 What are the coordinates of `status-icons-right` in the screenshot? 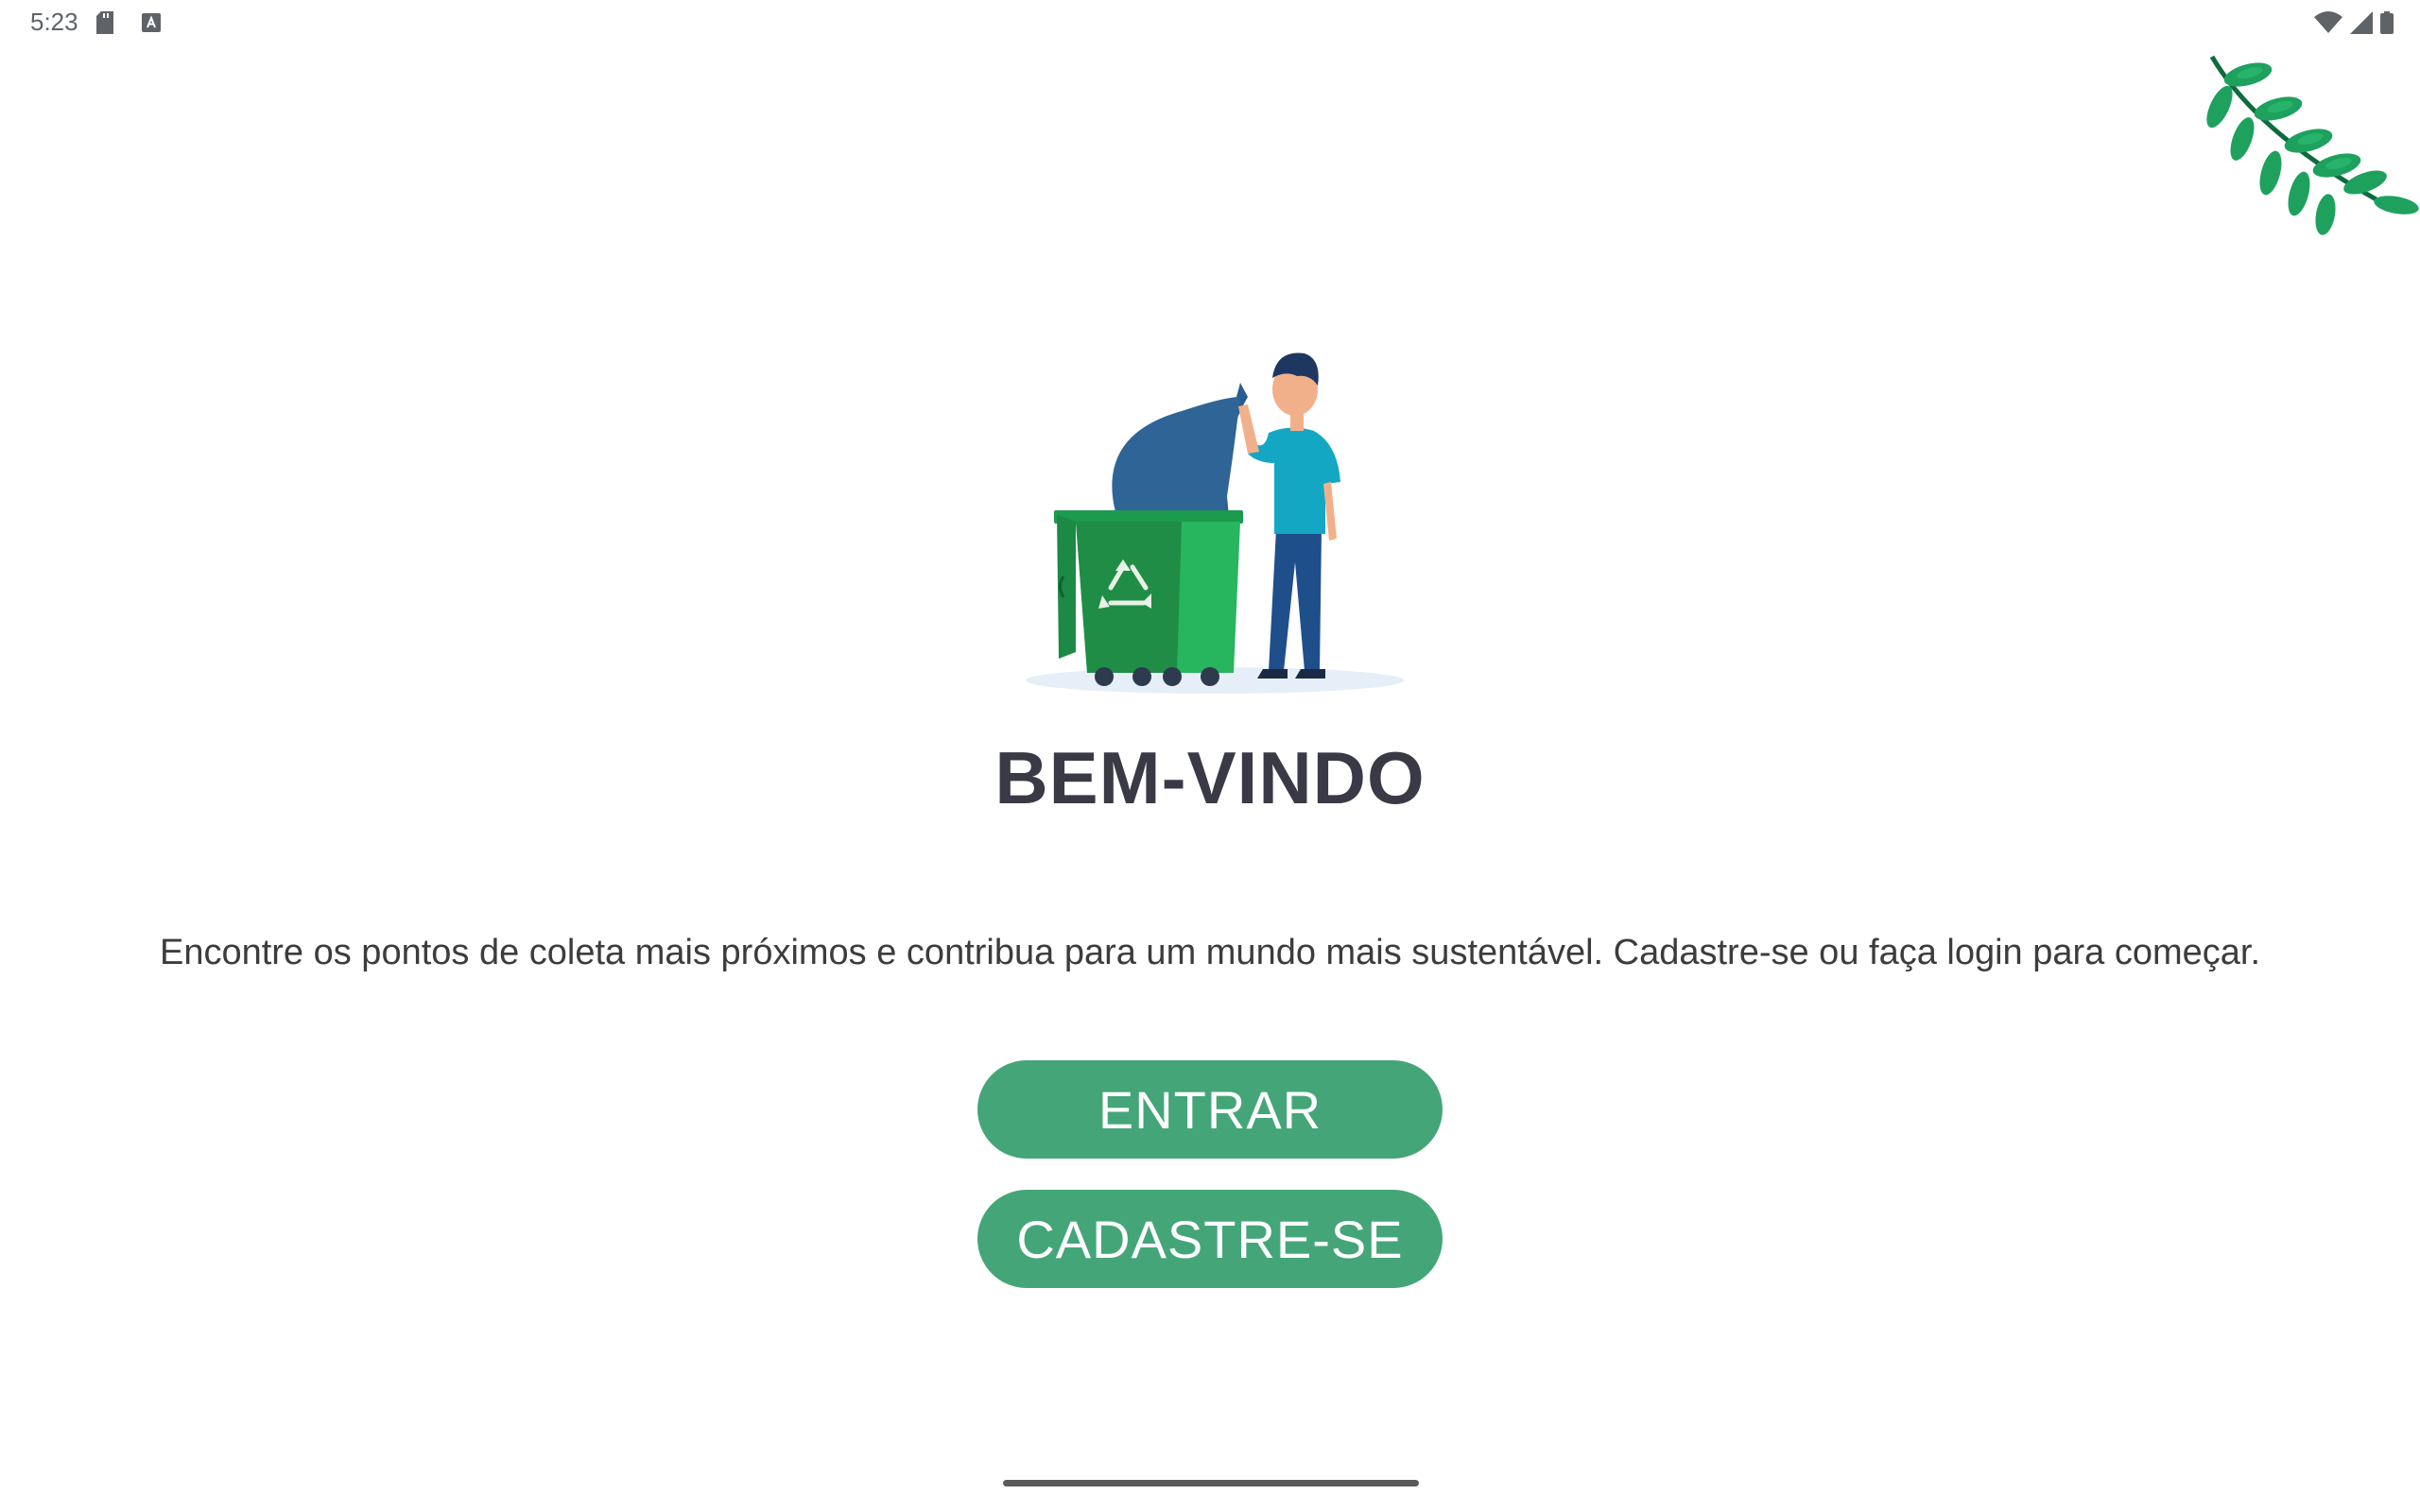 It's located at (2354, 22).